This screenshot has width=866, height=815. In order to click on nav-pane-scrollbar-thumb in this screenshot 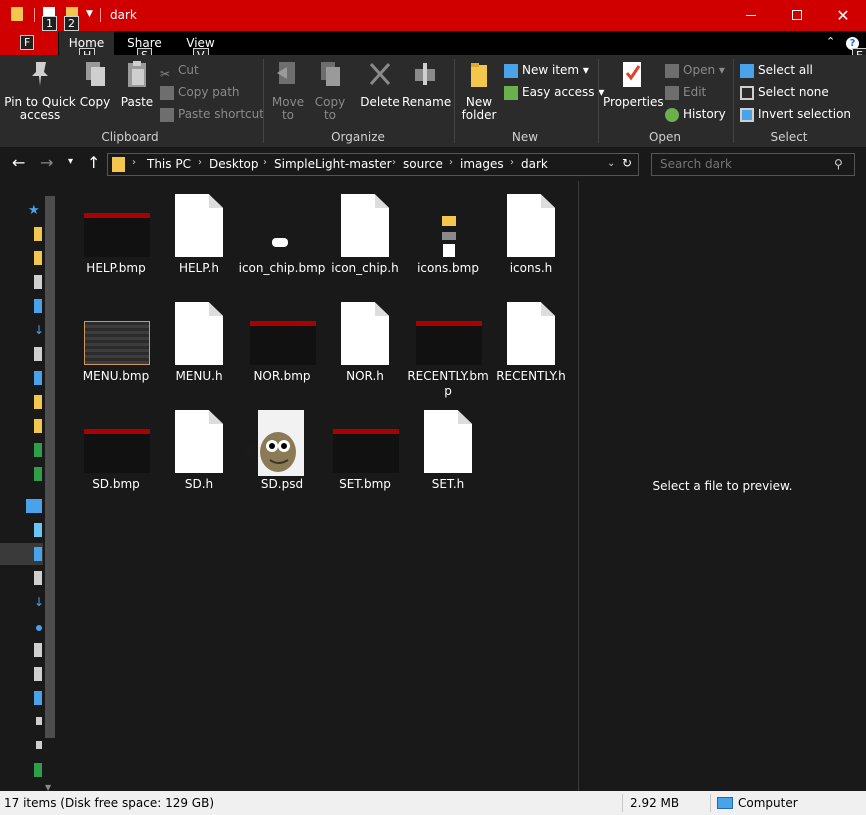, I will do `click(50, 467)`.